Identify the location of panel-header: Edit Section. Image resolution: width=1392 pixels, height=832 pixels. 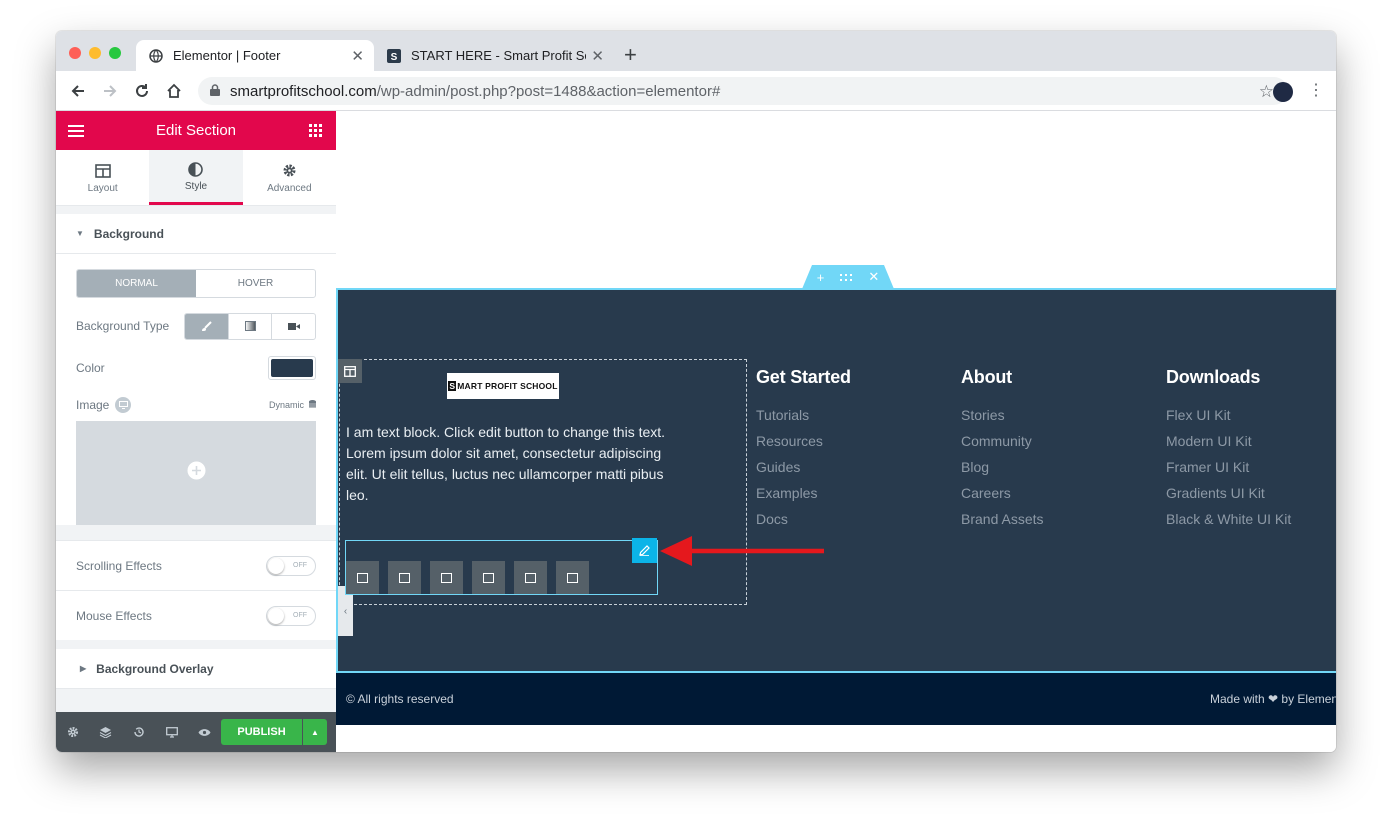
(196, 130).